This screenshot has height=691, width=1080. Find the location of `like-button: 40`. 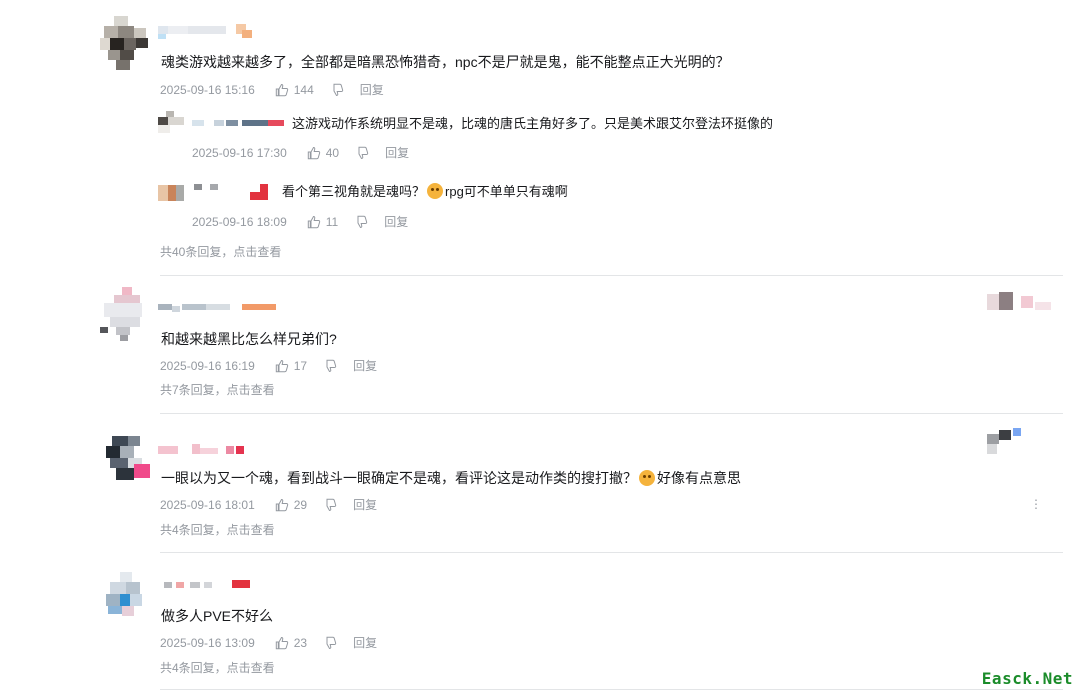

like-button: 40 is located at coordinates (323, 153).